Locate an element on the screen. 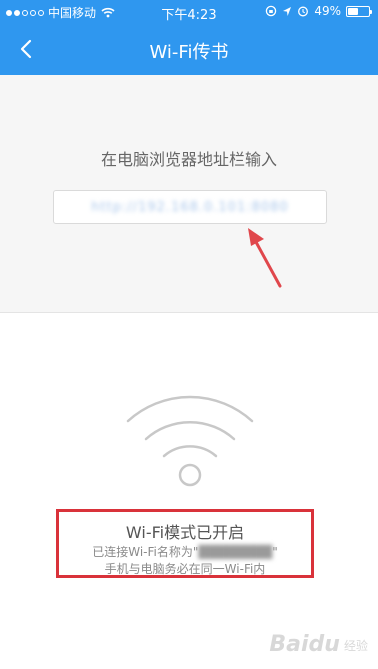  baidu-watermark: Baidu 经验 is located at coordinates (318, 644).